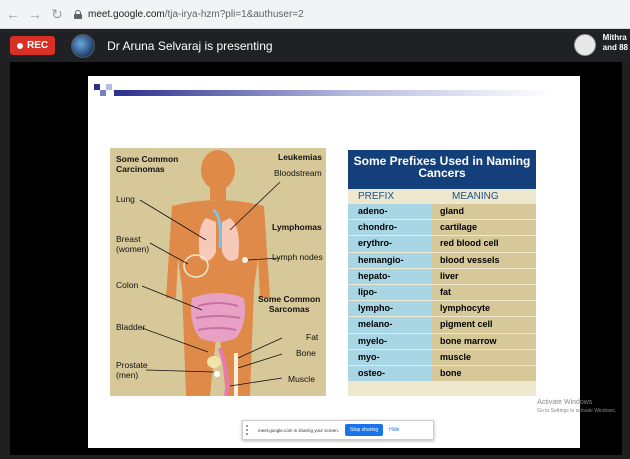  What do you see at coordinates (131, 327) in the screenshot?
I see `bladder-label: Bladder` at bounding box center [131, 327].